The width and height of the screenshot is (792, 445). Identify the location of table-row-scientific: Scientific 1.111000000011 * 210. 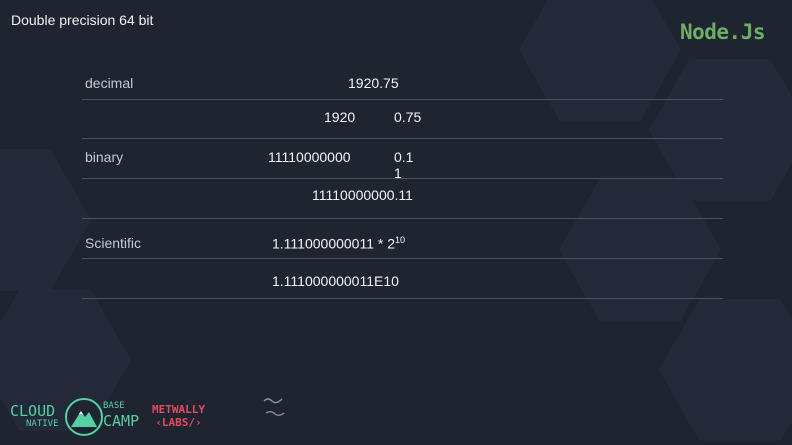
(402, 239).